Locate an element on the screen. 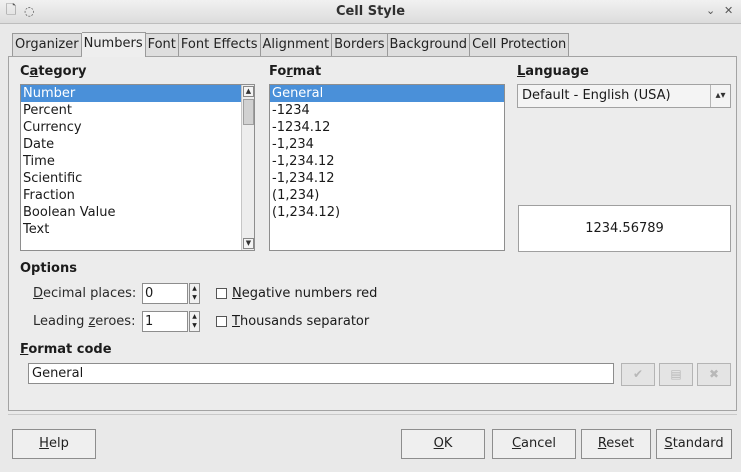  tab-background: Background is located at coordinates (429, 45).